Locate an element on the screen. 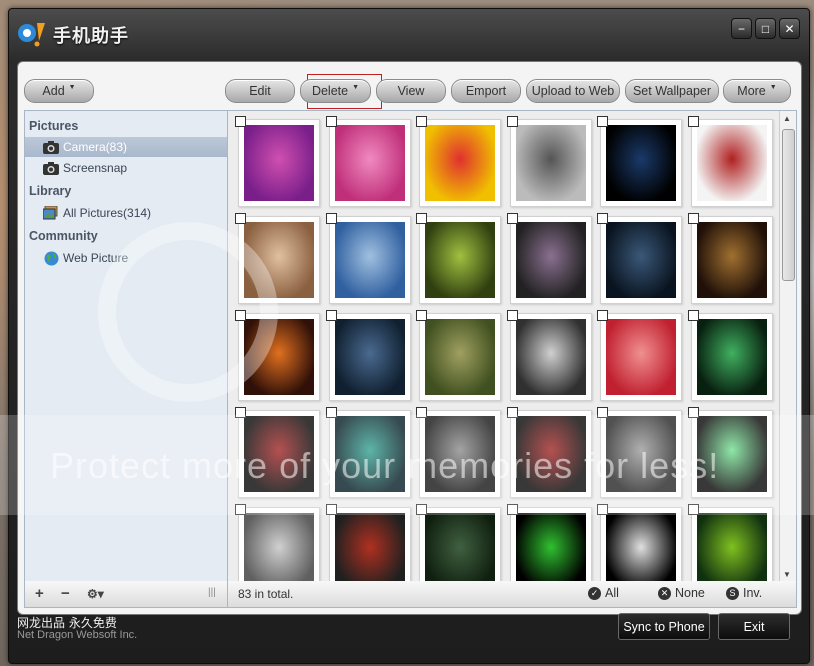  girl-portrait-image is located at coordinates (279, 260).